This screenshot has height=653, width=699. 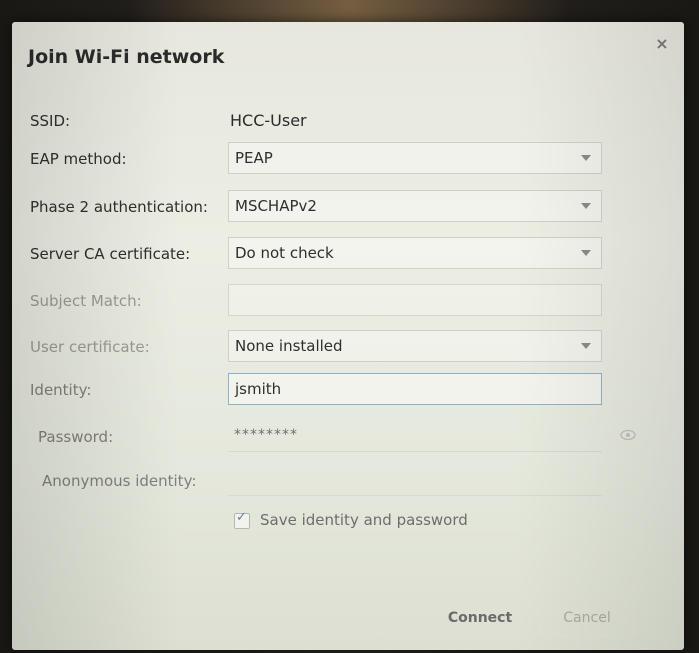 I want to click on user-cert-select: None installed, so click(x=415, y=346).